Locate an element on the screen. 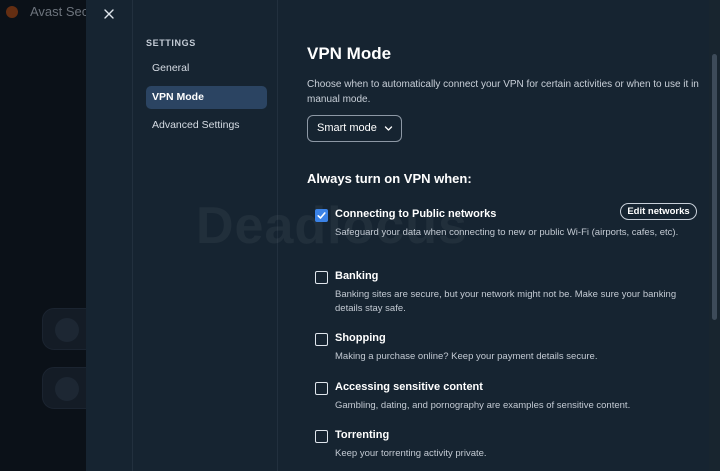  torrenting-checkbox is located at coordinates (321, 436).